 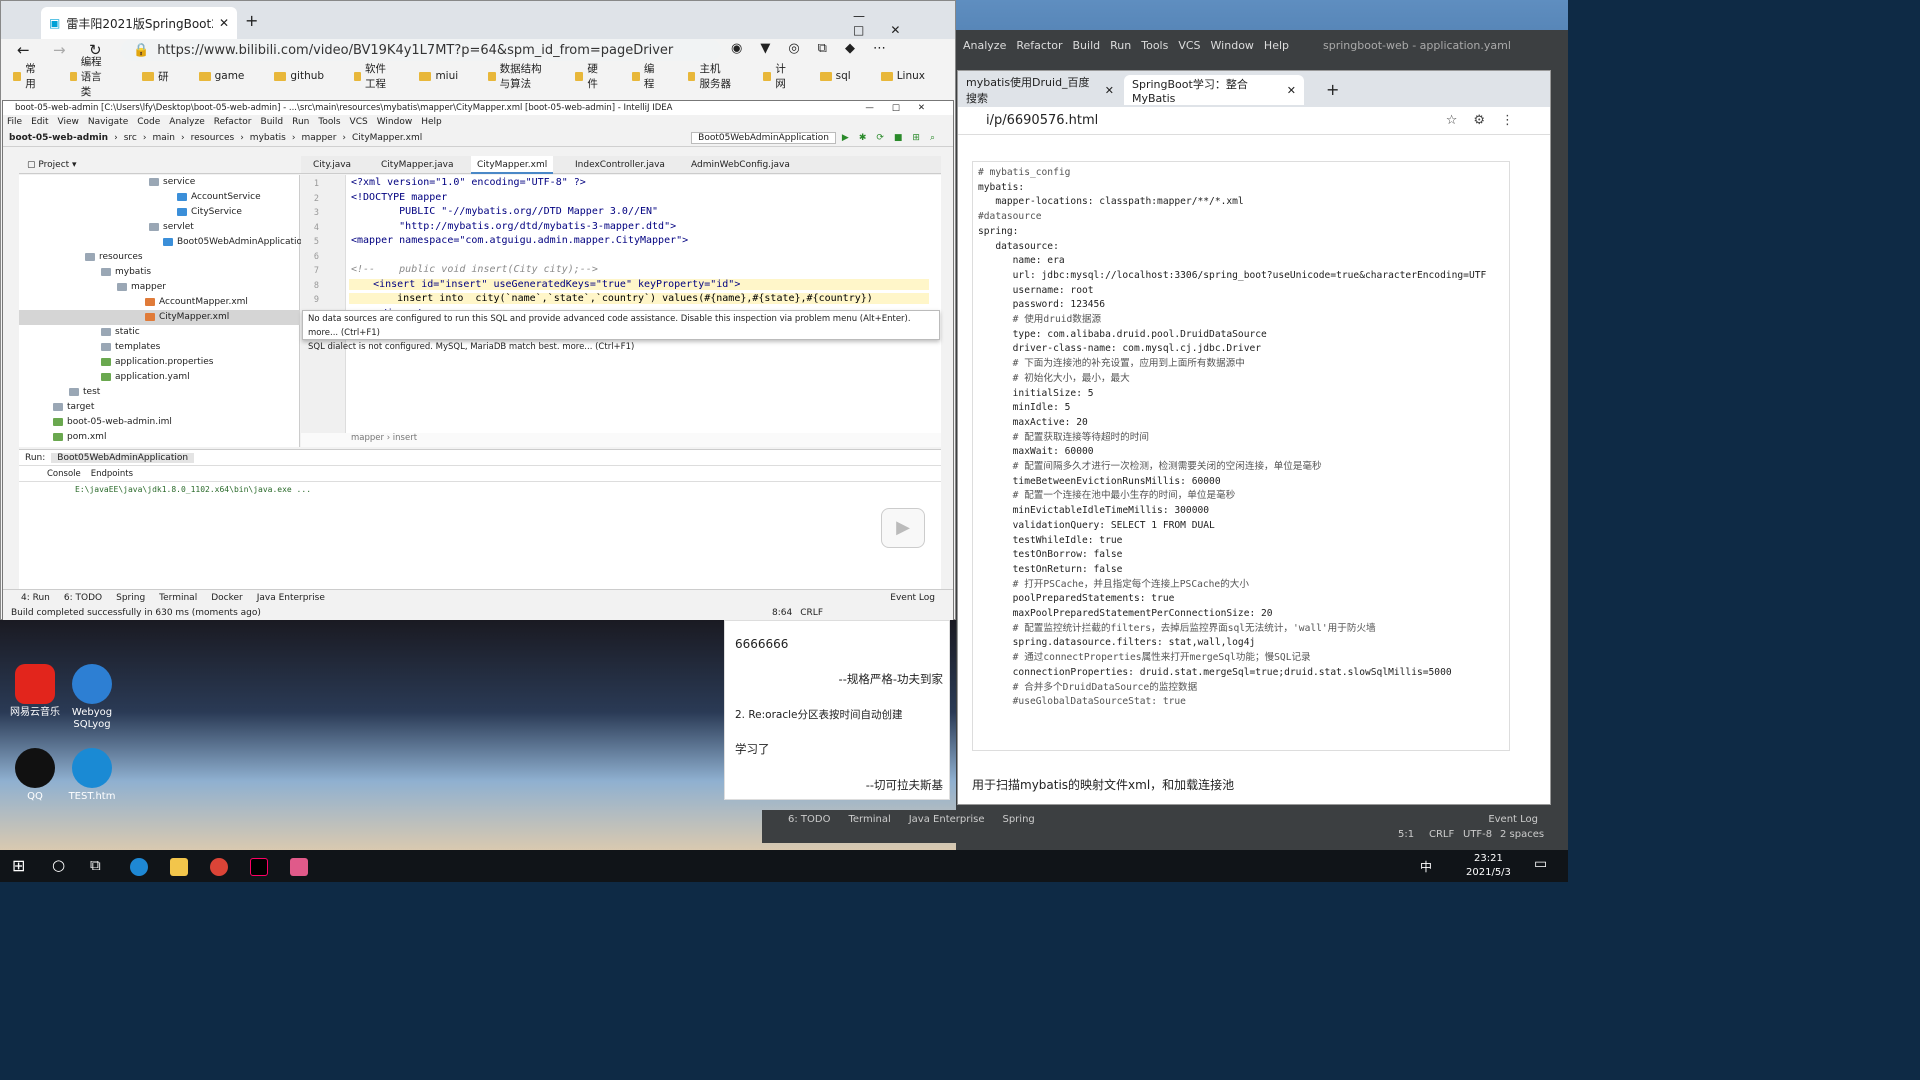 I want to click on ime-indicator: 中, so click(x=1426, y=866).